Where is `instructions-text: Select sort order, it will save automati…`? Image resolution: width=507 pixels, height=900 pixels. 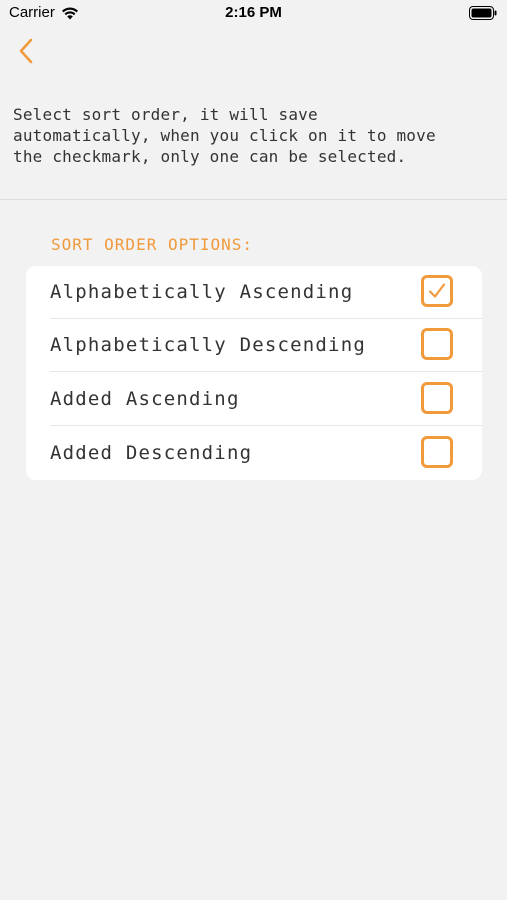 instructions-text: Select sort order, it will save automati… is located at coordinates (224, 135).